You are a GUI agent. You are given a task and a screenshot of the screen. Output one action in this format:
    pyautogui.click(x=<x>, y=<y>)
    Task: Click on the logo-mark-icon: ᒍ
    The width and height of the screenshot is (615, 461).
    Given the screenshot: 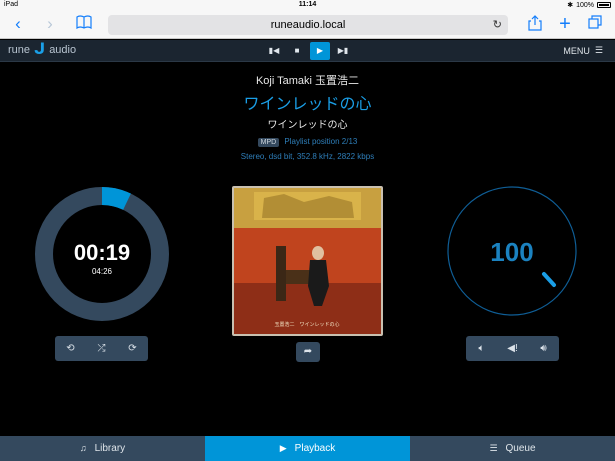 What is the action you would take?
    pyautogui.click(x=40, y=49)
    